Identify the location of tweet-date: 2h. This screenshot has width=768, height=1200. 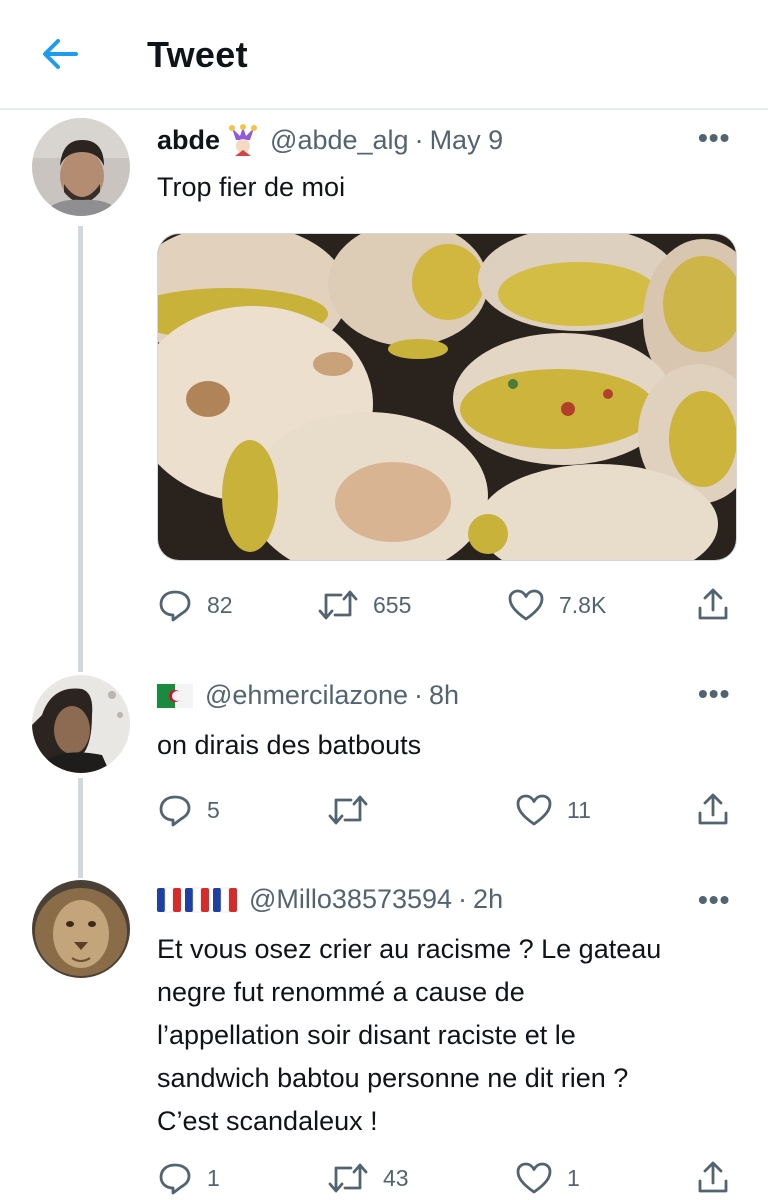
(488, 899).